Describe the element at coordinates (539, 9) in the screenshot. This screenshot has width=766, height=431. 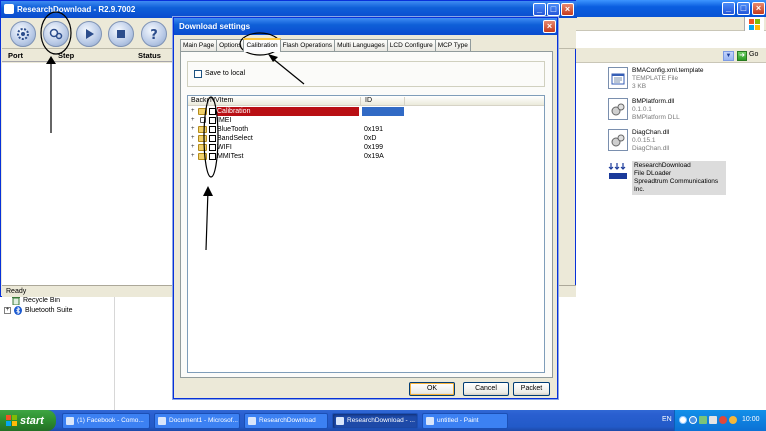
I see `minimize-button: _` at that location.